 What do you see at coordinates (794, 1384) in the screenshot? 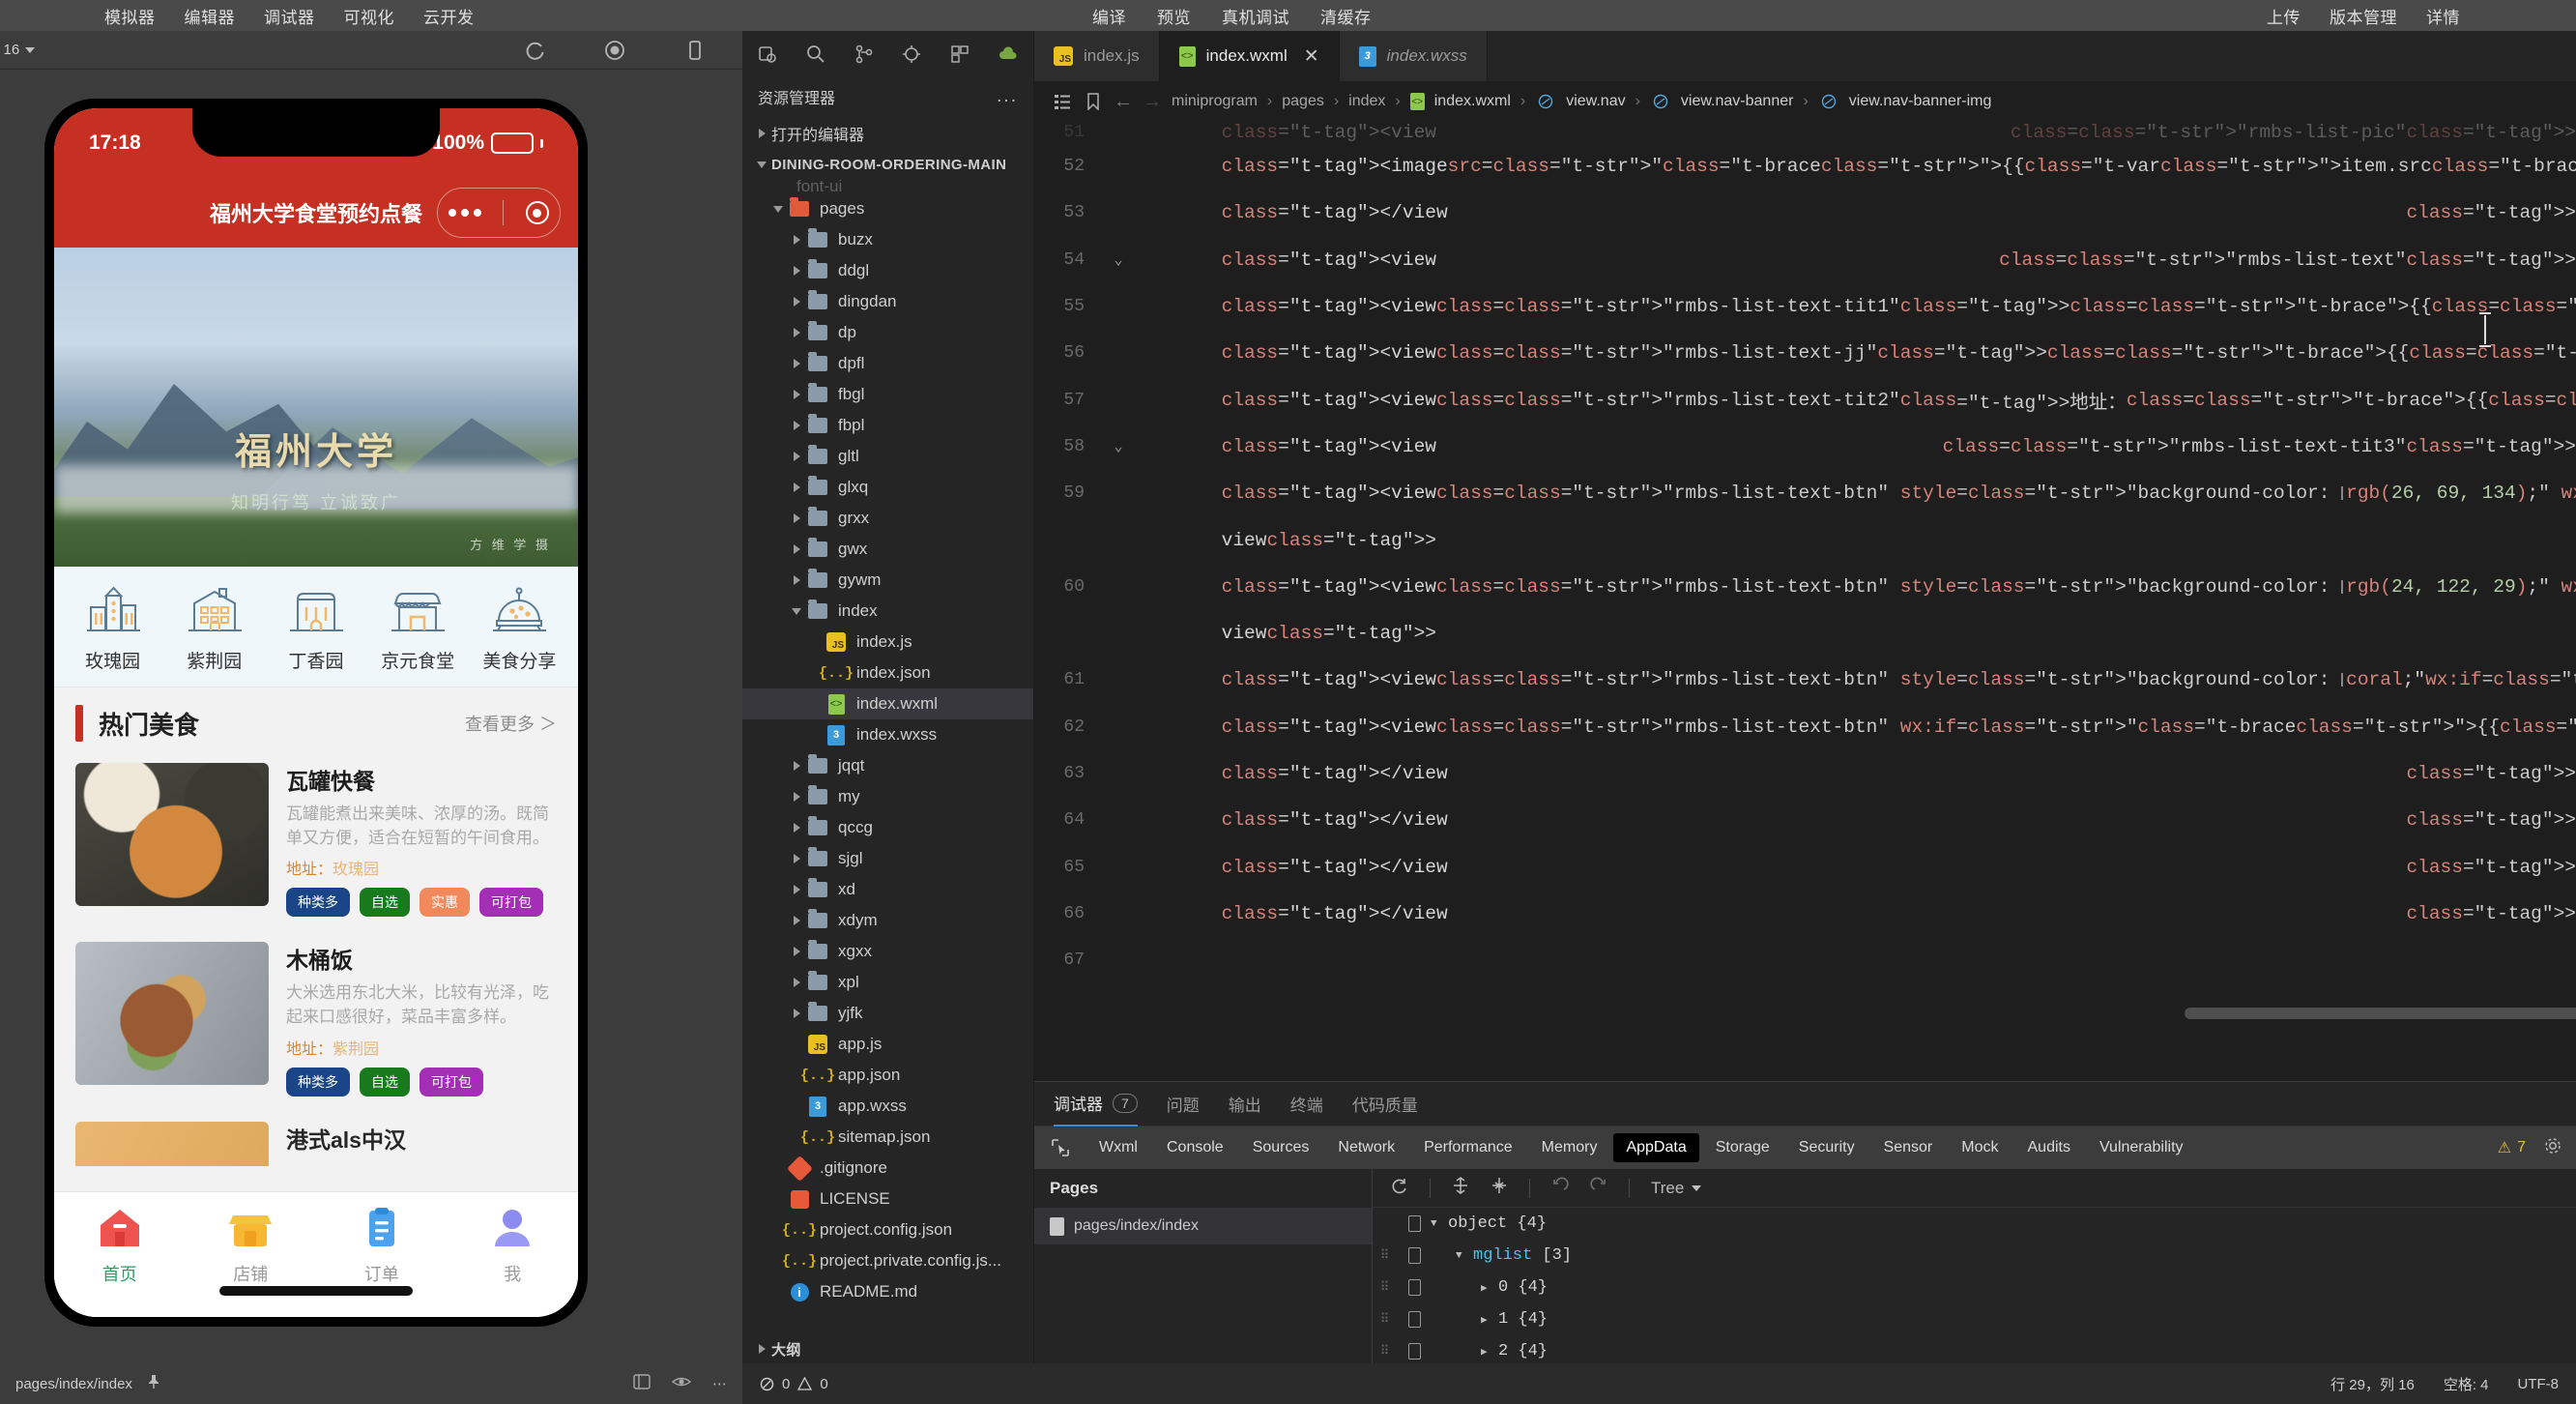
I see `problems-indicator: 0 0` at bounding box center [794, 1384].